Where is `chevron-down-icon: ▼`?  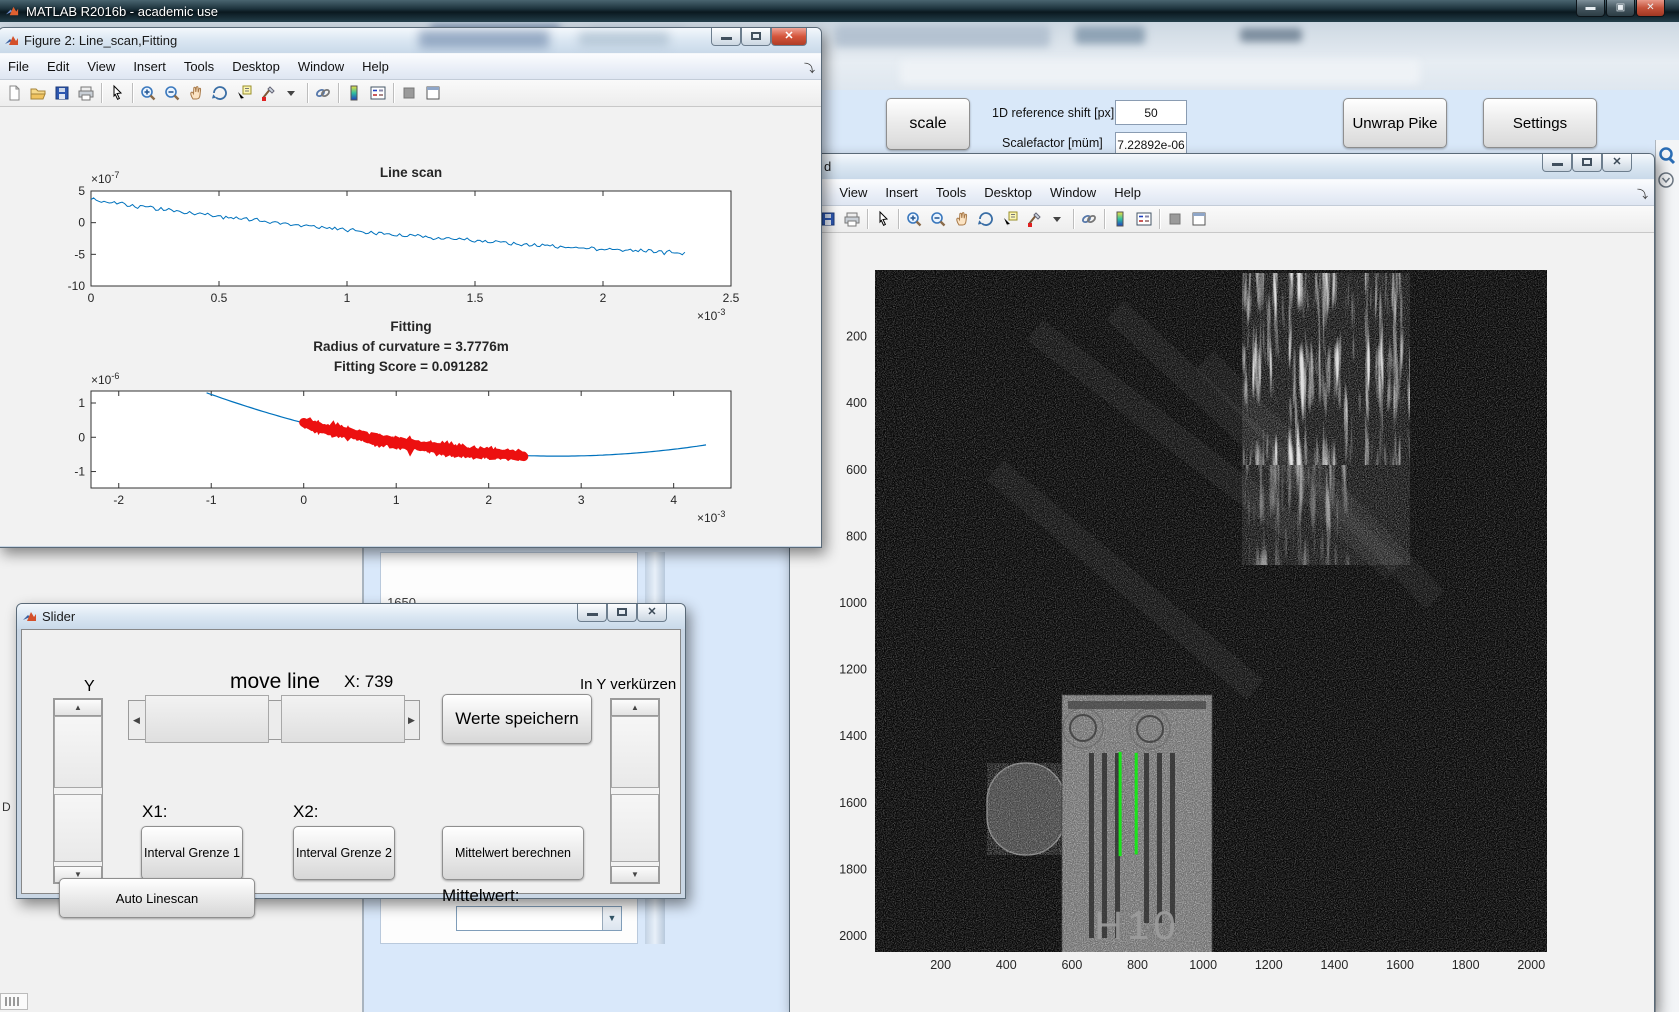 chevron-down-icon: ▼ is located at coordinates (611, 918).